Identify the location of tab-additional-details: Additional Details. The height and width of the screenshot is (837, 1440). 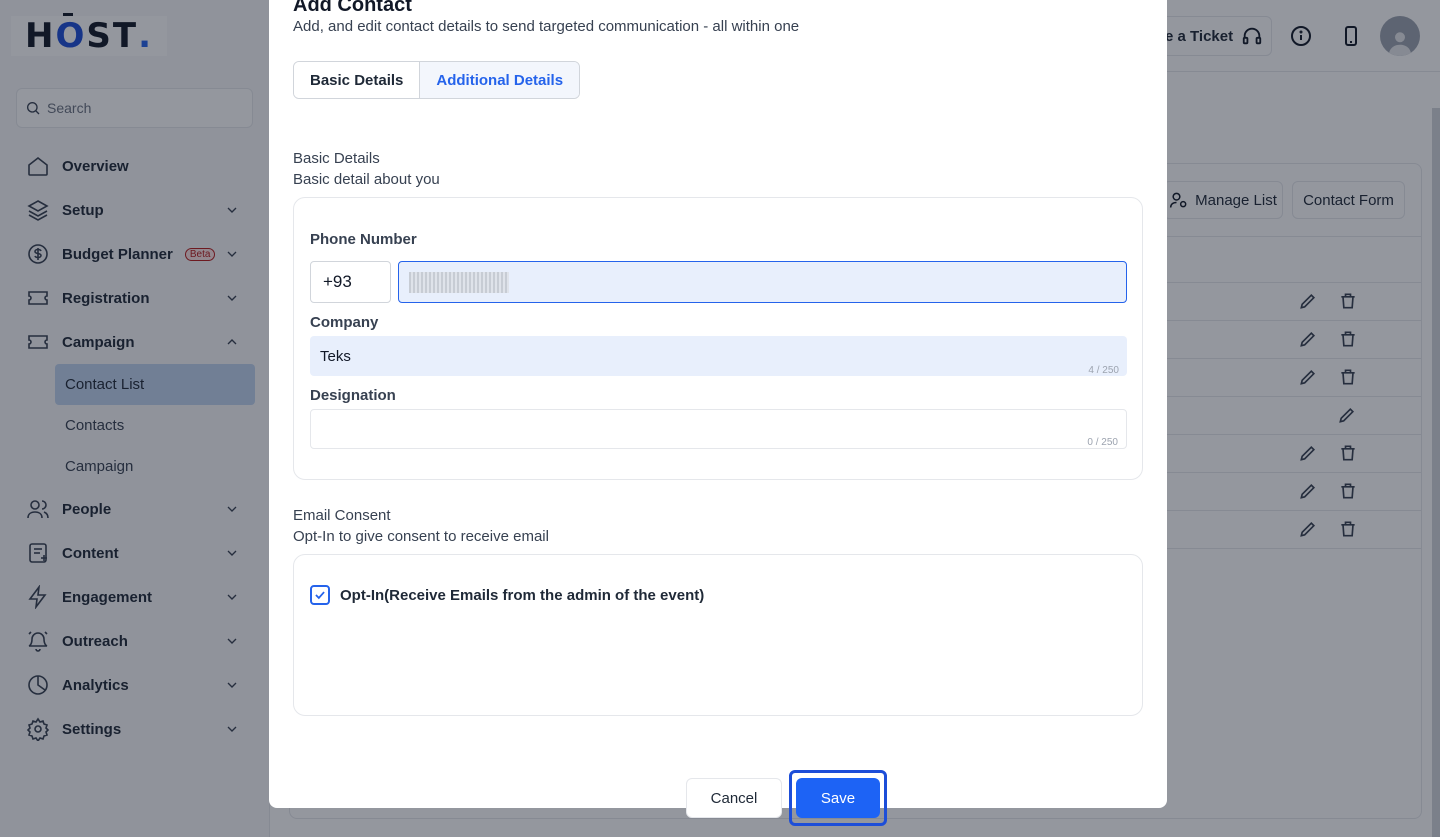
(499, 80).